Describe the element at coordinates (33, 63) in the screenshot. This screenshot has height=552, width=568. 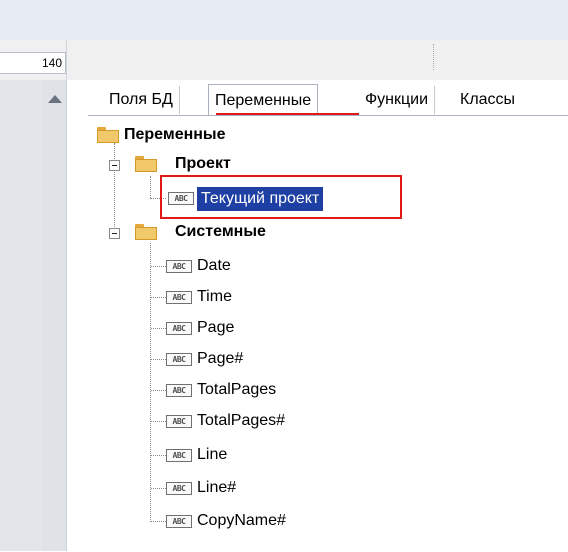
I see `left-value-field: 140` at that location.